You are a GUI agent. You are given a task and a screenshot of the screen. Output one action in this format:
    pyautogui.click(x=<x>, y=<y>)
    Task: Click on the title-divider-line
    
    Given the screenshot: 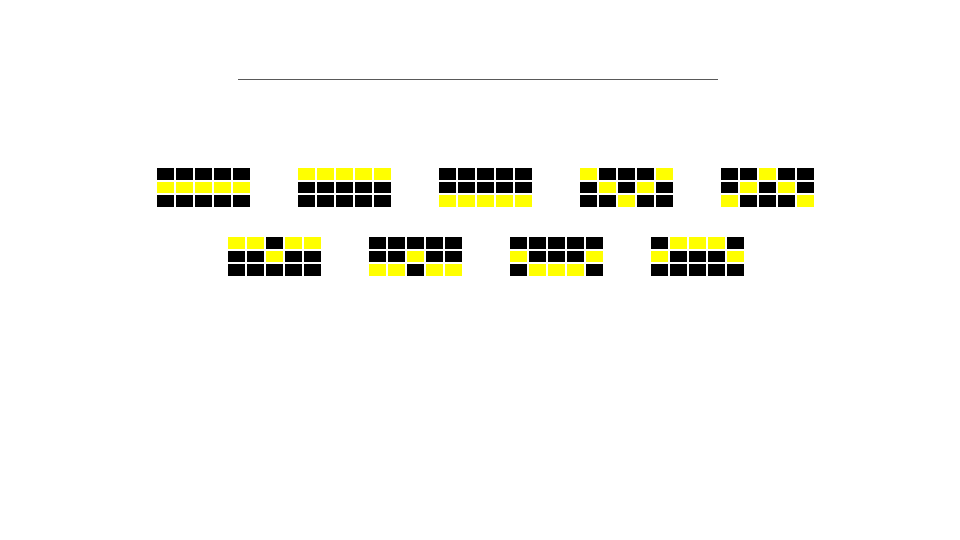 What is the action you would take?
    pyautogui.click(x=478, y=79)
    